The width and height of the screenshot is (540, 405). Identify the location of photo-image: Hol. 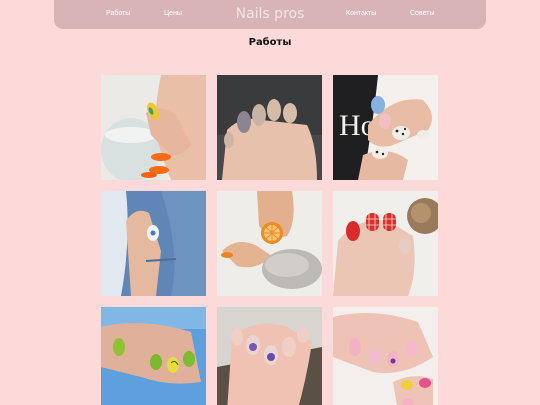
(385, 127).